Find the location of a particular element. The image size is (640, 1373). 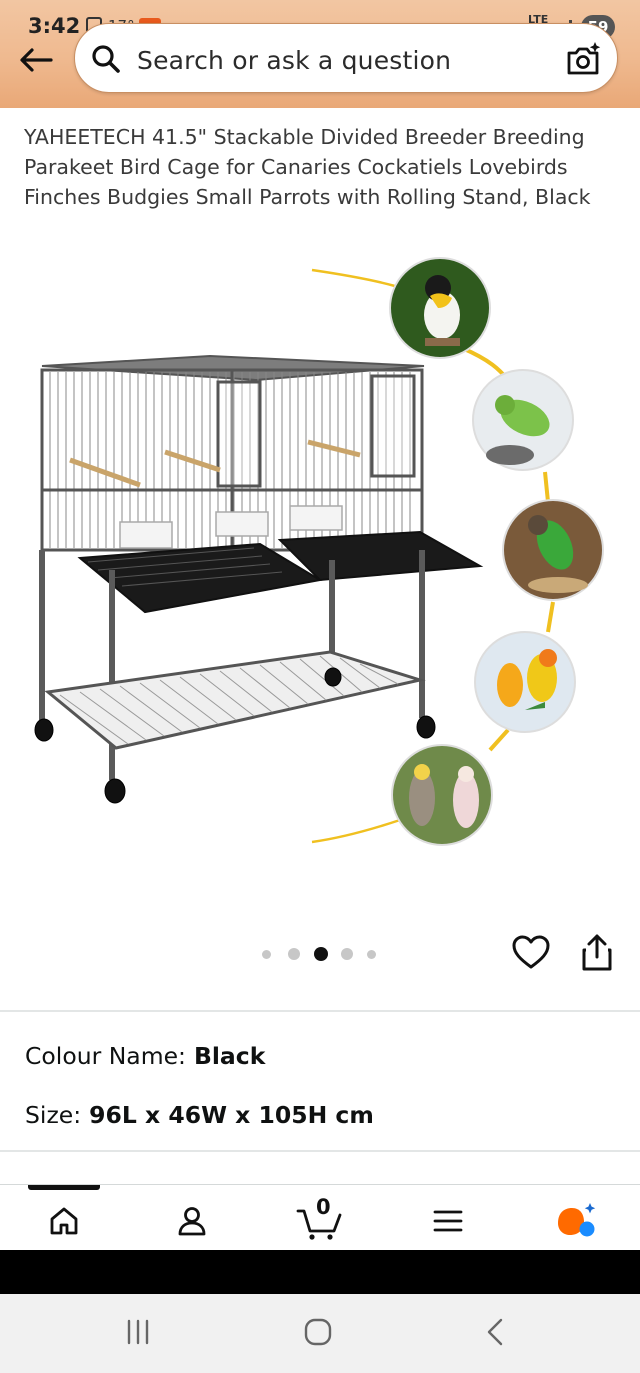

search-input: Search or ask a question is located at coordinates (294, 60).